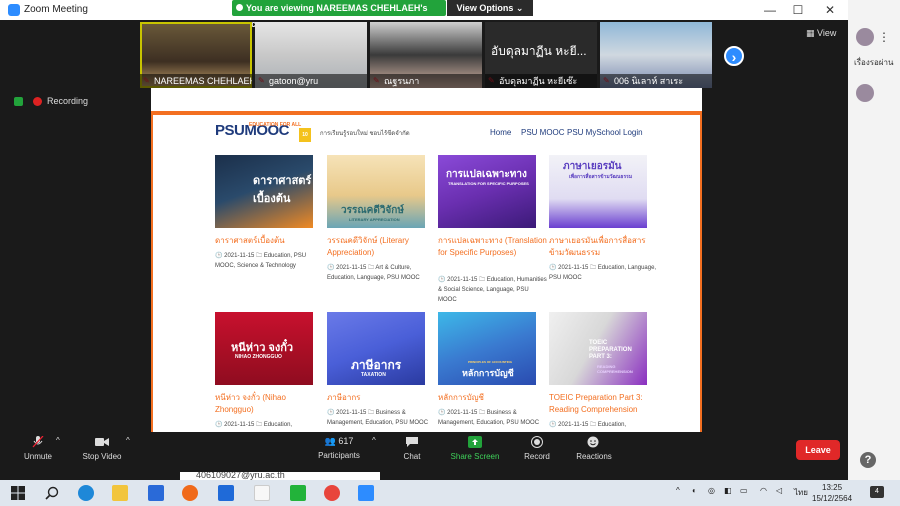 This screenshot has height=506, width=900. I want to click on course-image-subtitle: NIHAO ZHONGGUO, so click(258, 357).